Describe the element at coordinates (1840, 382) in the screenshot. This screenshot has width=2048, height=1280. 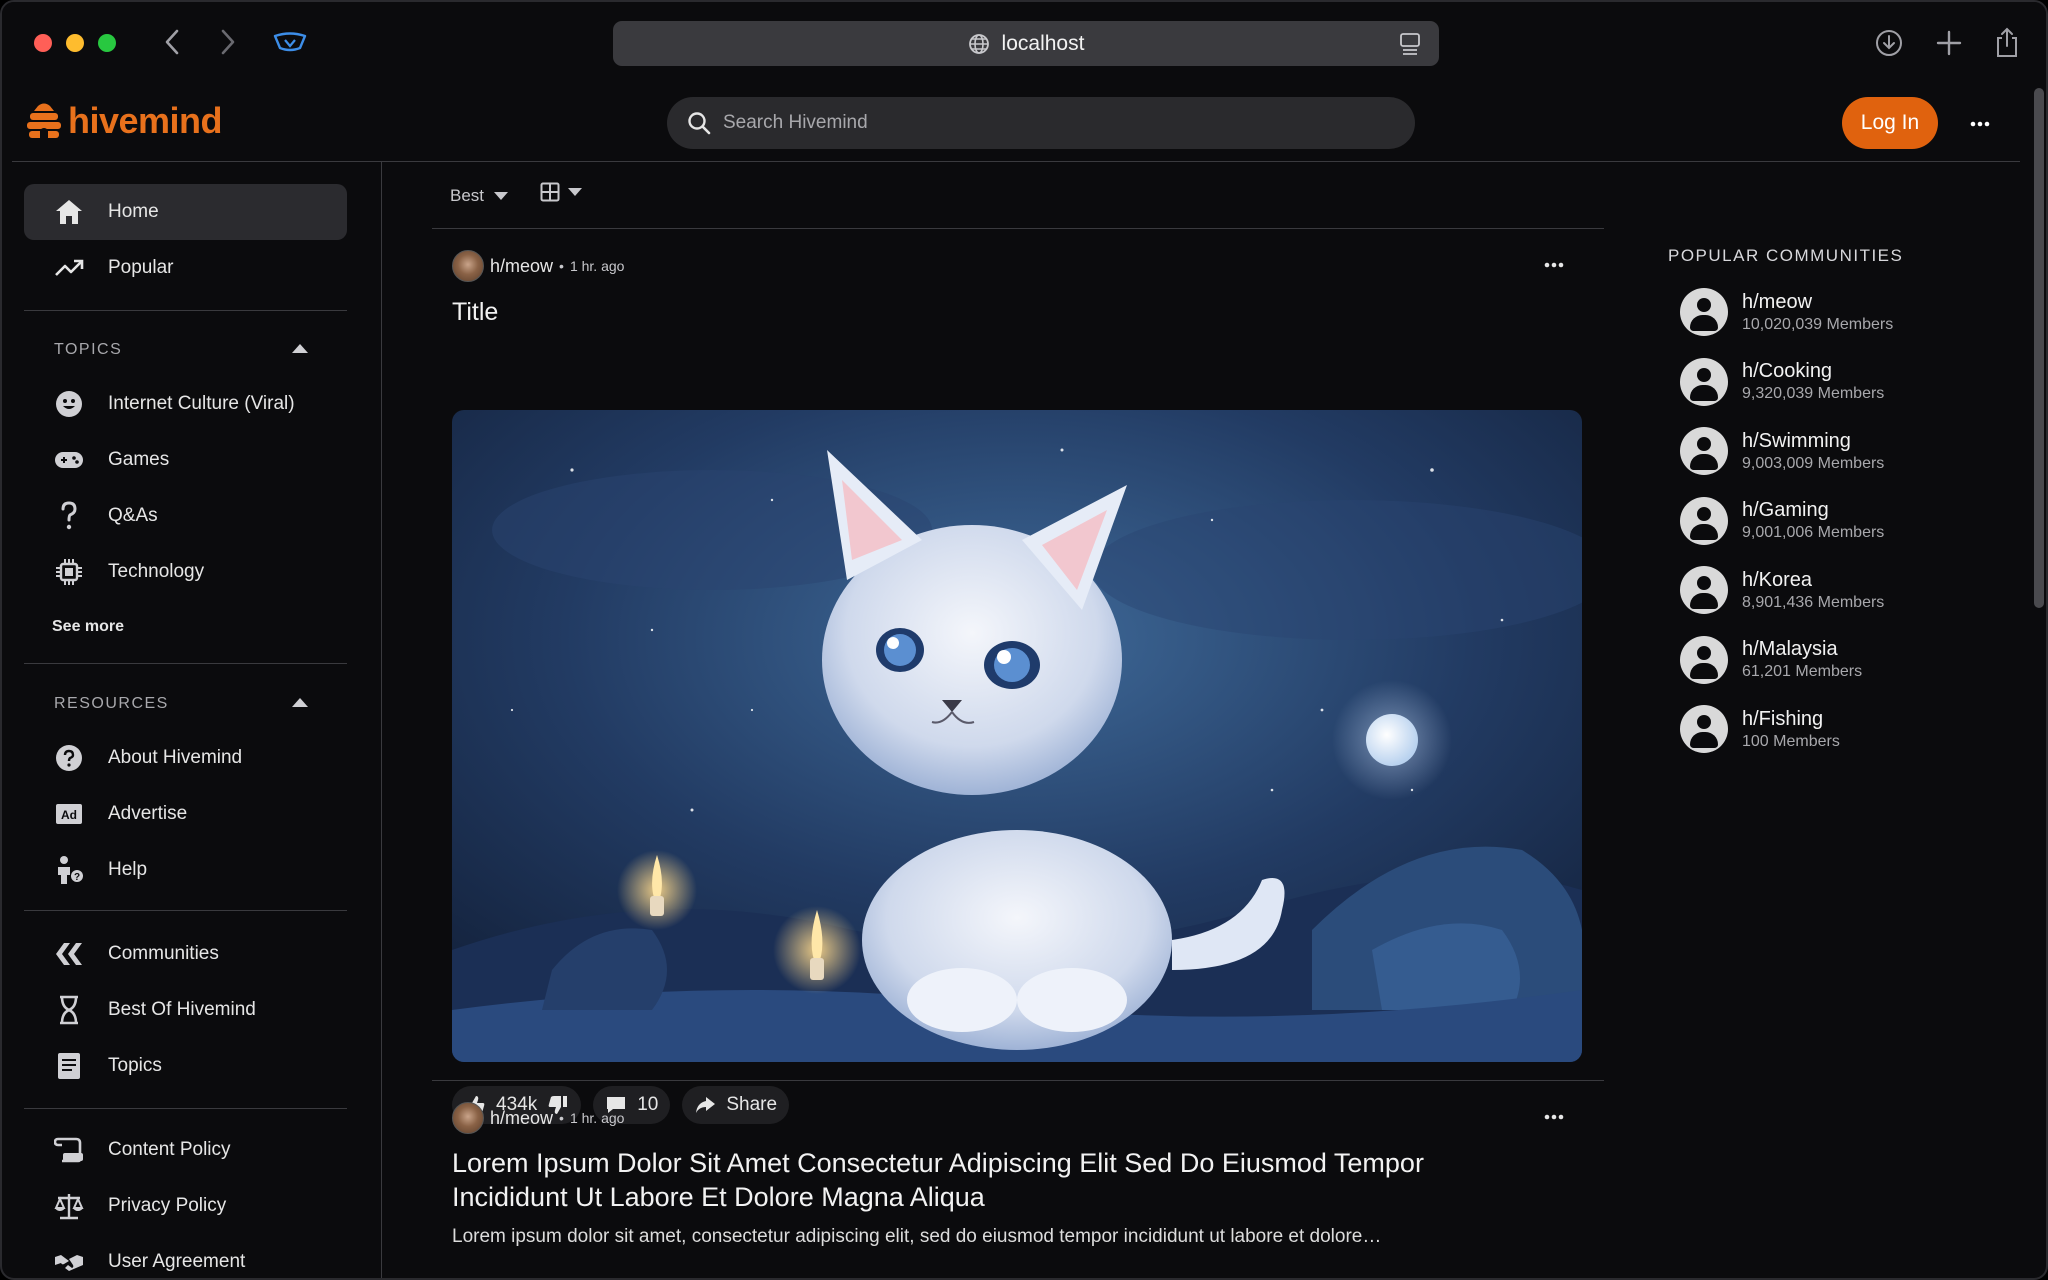
I see `community-item: h/Cooking 9,320,039 Members` at that location.